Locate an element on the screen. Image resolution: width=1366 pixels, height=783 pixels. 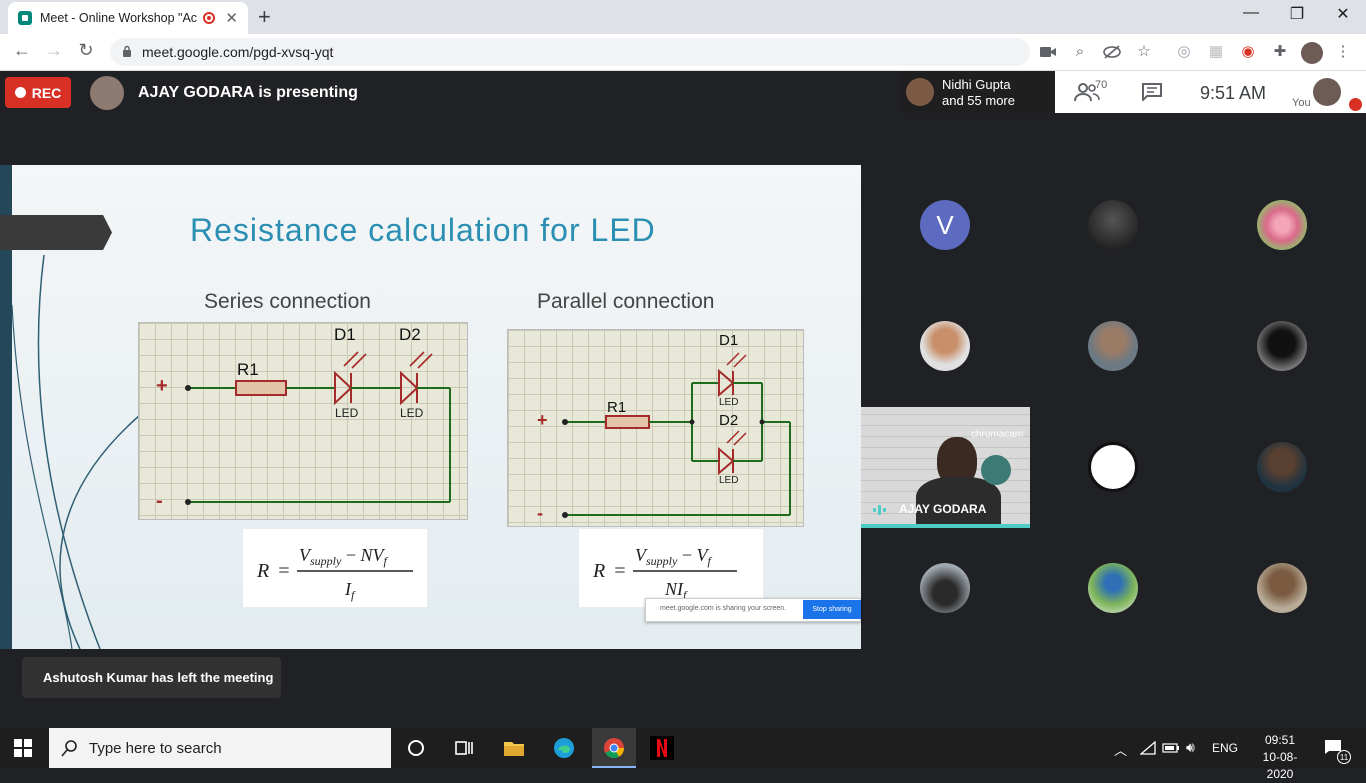
self-avatar is located at coordinates (1327, 92).